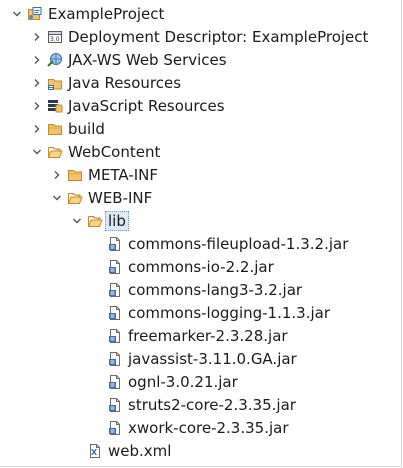 The image size is (403, 468). I want to click on tree-node-label: META-INF, so click(123, 175).